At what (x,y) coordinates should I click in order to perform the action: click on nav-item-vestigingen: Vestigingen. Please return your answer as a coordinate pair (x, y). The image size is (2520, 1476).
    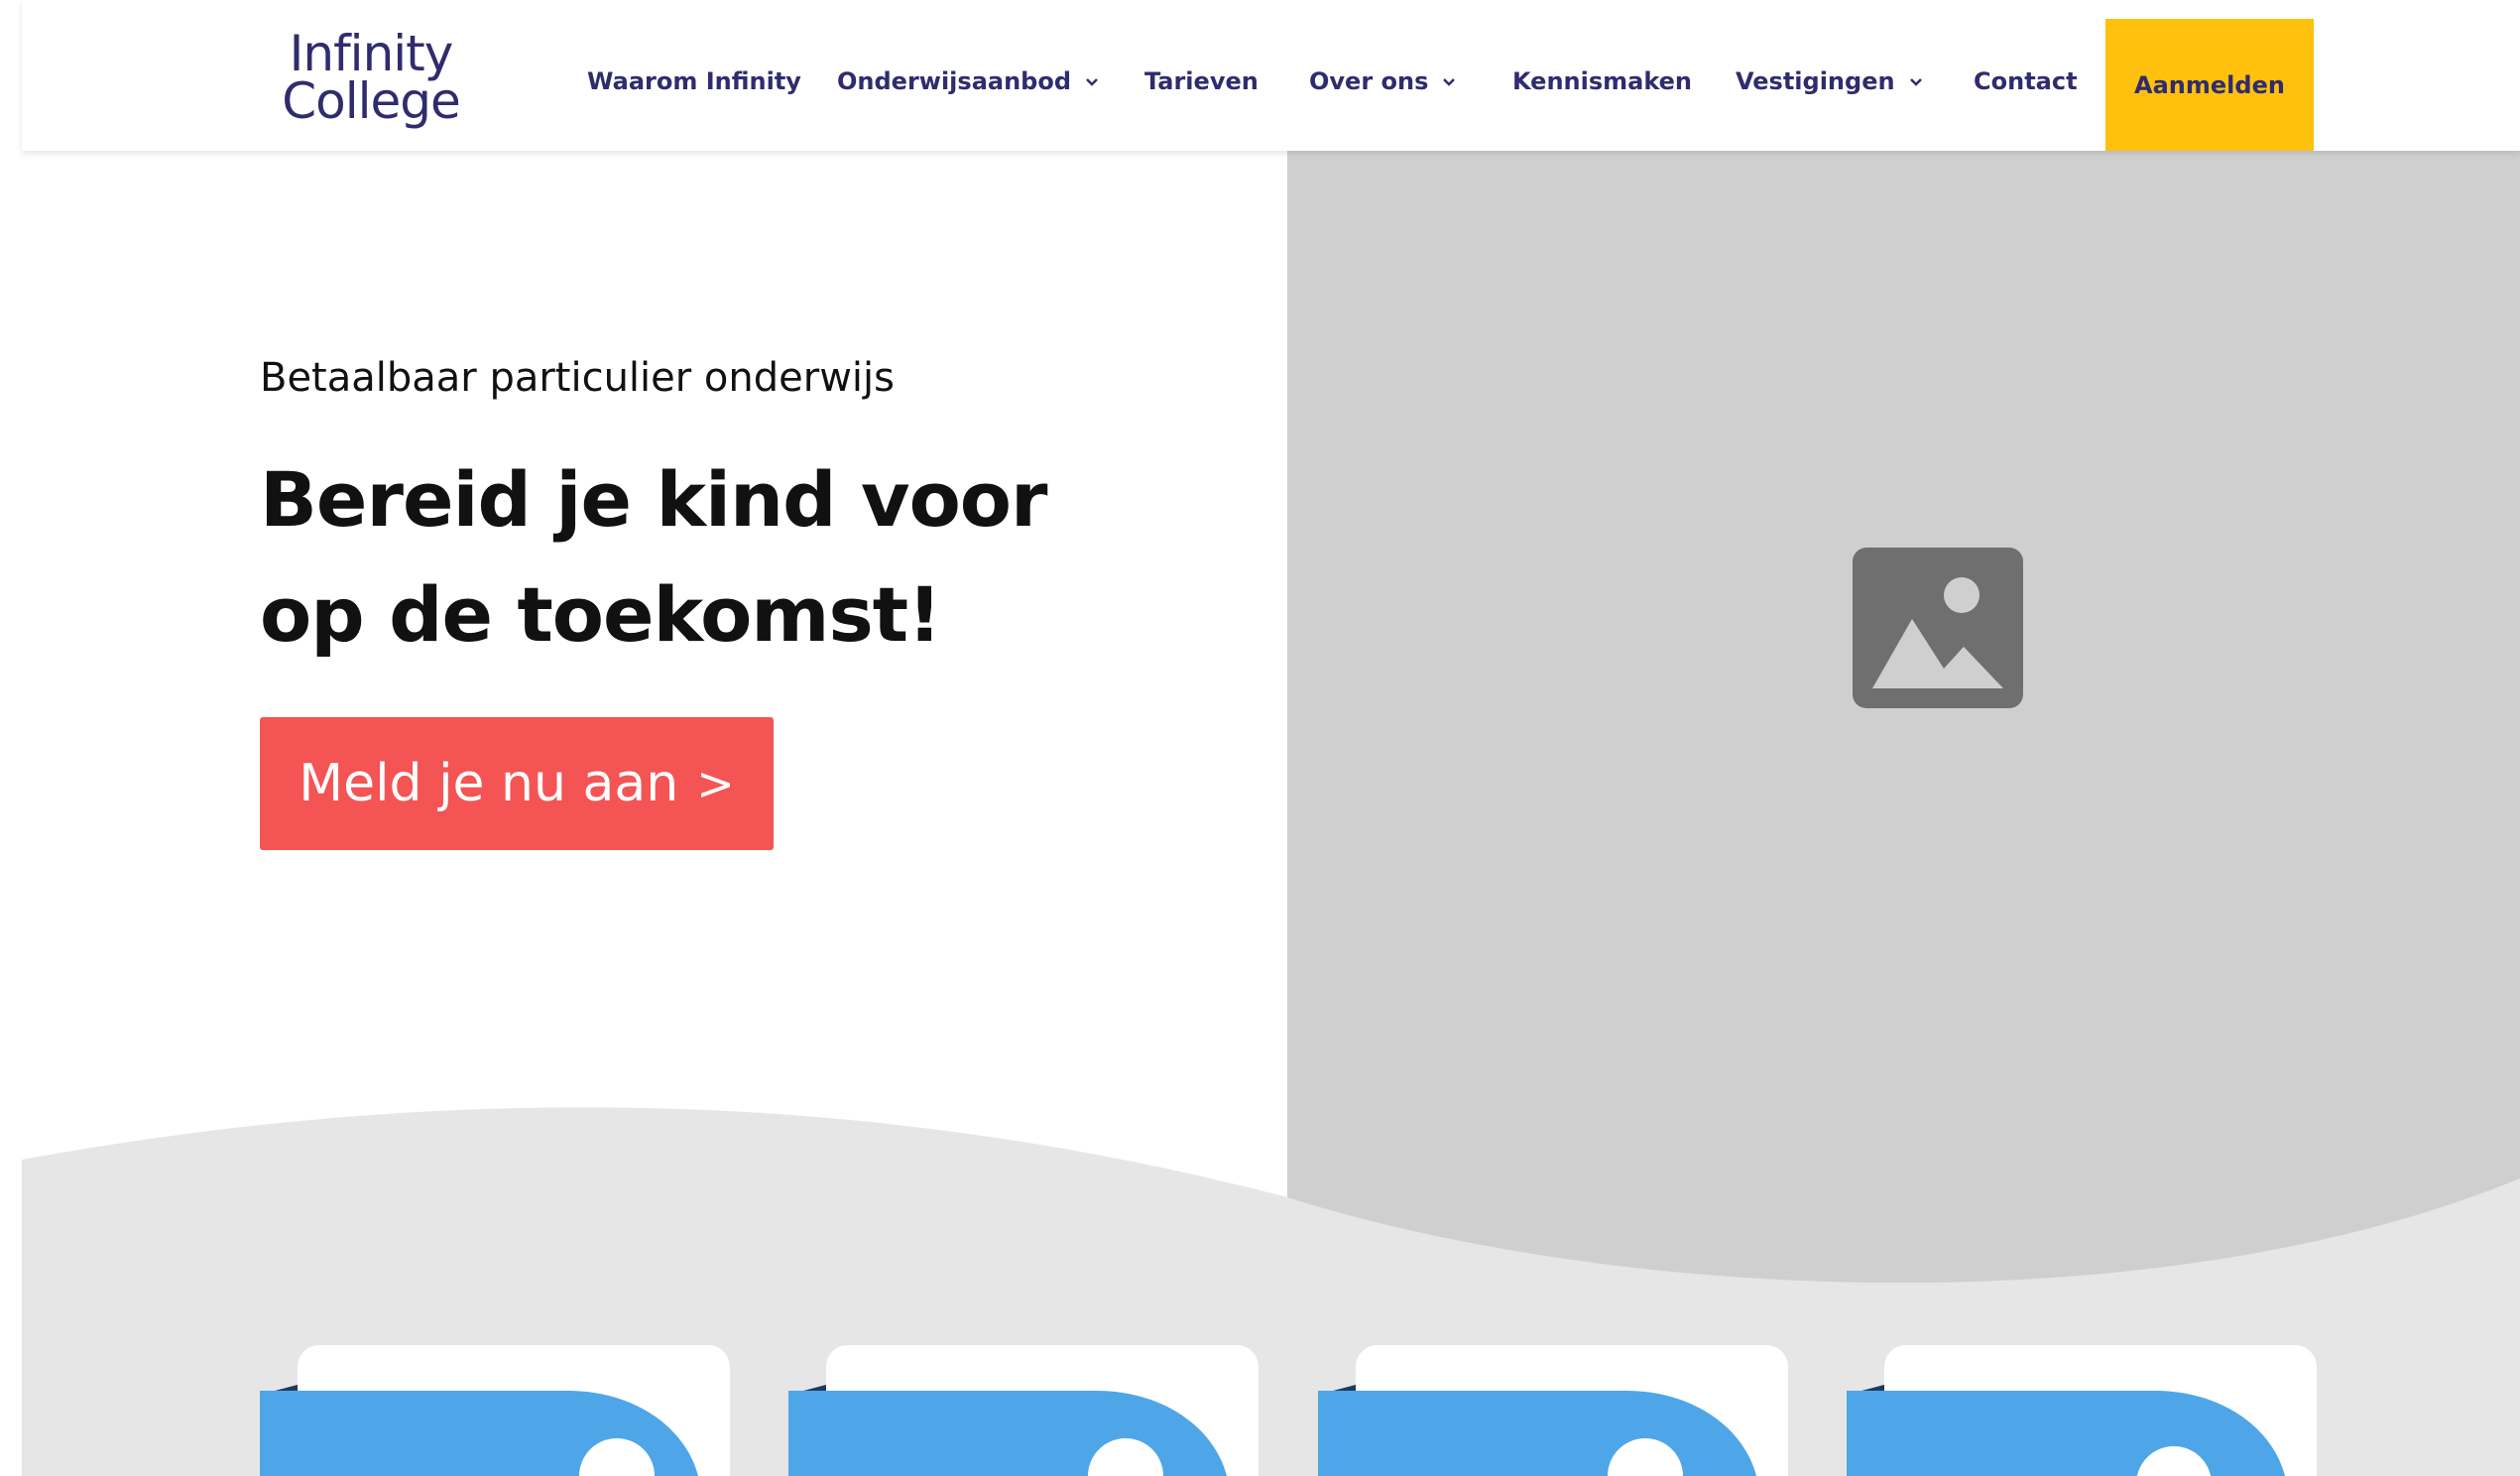
    Looking at the image, I should click on (1829, 81).